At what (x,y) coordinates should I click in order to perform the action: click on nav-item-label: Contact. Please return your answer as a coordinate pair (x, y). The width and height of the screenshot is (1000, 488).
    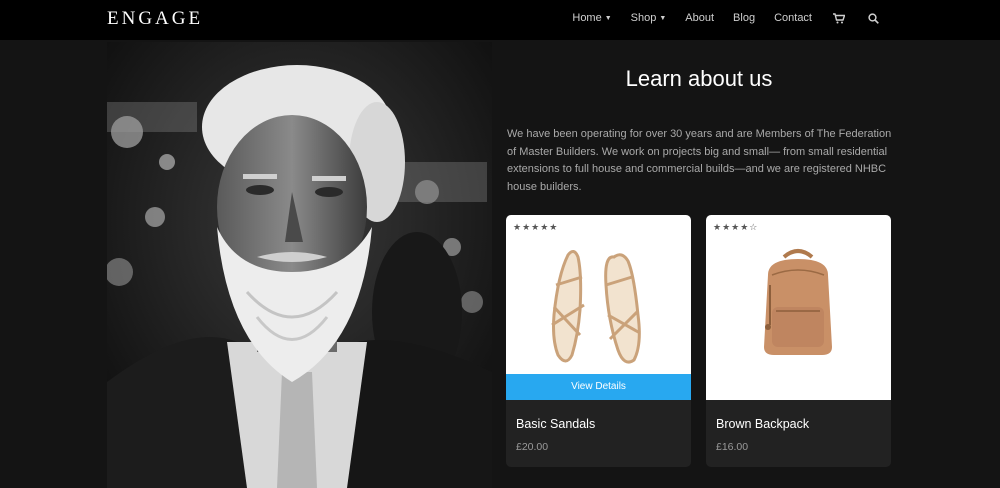
    Looking at the image, I should click on (793, 18).